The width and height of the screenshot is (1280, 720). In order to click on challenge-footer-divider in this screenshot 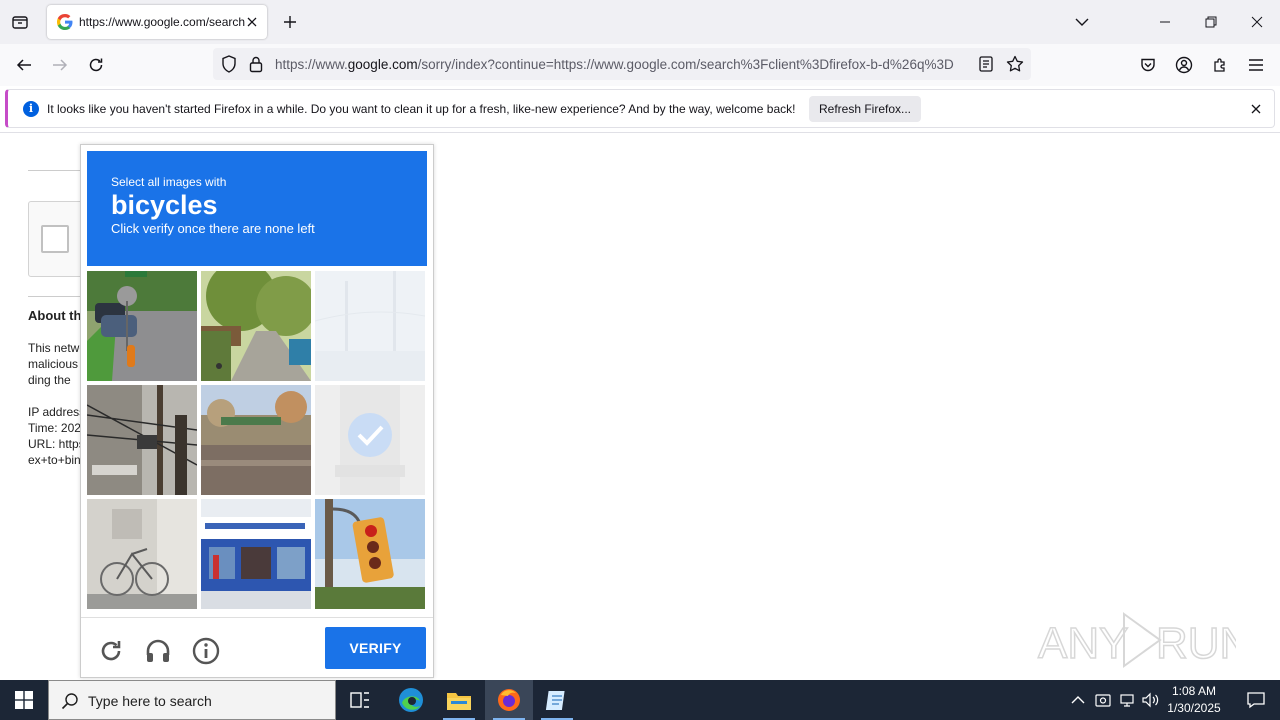, I will do `click(257, 617)`.